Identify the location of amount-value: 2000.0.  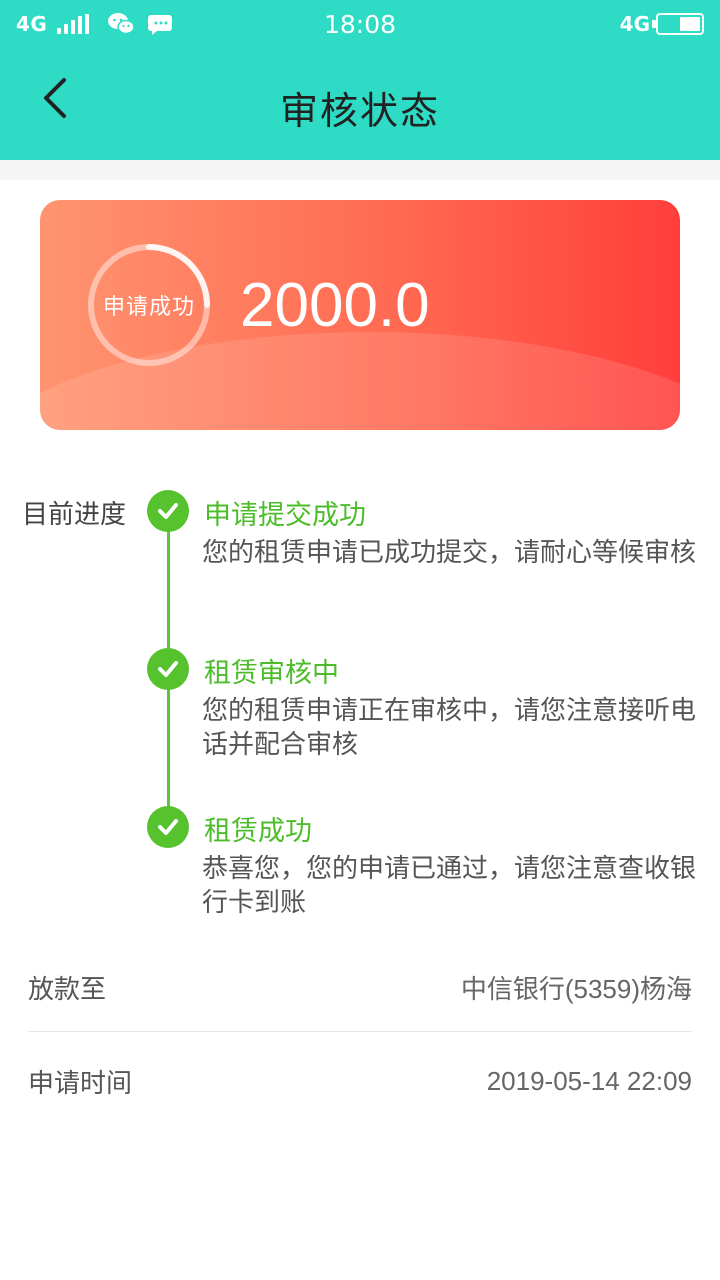
(335, 305).